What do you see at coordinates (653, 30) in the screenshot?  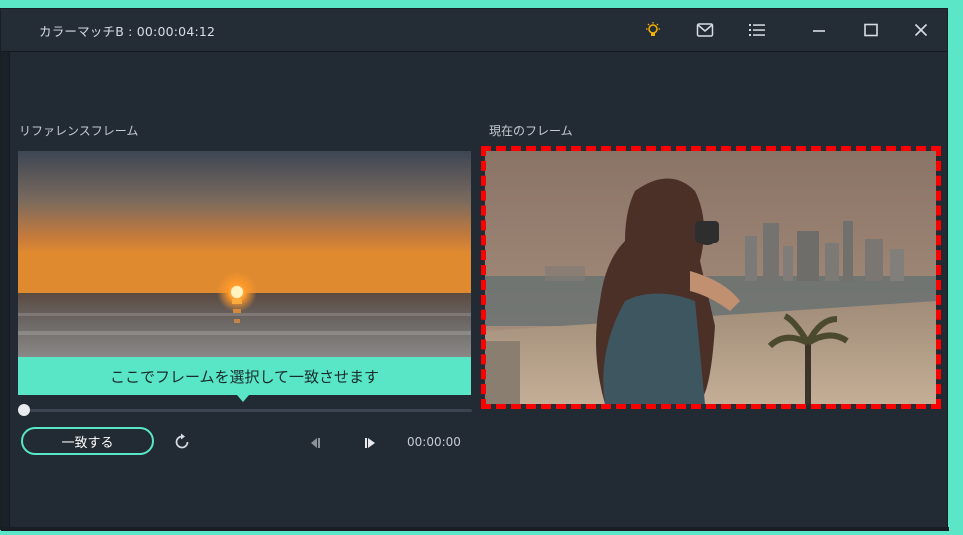 I see `lightbulb-icon` at bounding box center [653, 30].